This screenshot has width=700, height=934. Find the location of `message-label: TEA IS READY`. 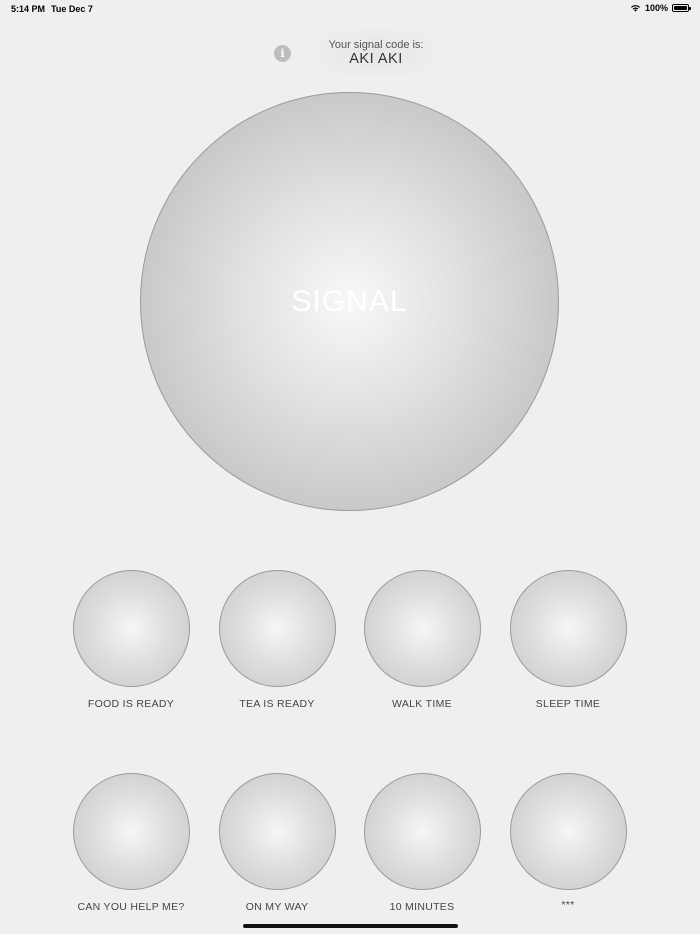

message-label: TEA IS READY is located at coordinates (277, 704).